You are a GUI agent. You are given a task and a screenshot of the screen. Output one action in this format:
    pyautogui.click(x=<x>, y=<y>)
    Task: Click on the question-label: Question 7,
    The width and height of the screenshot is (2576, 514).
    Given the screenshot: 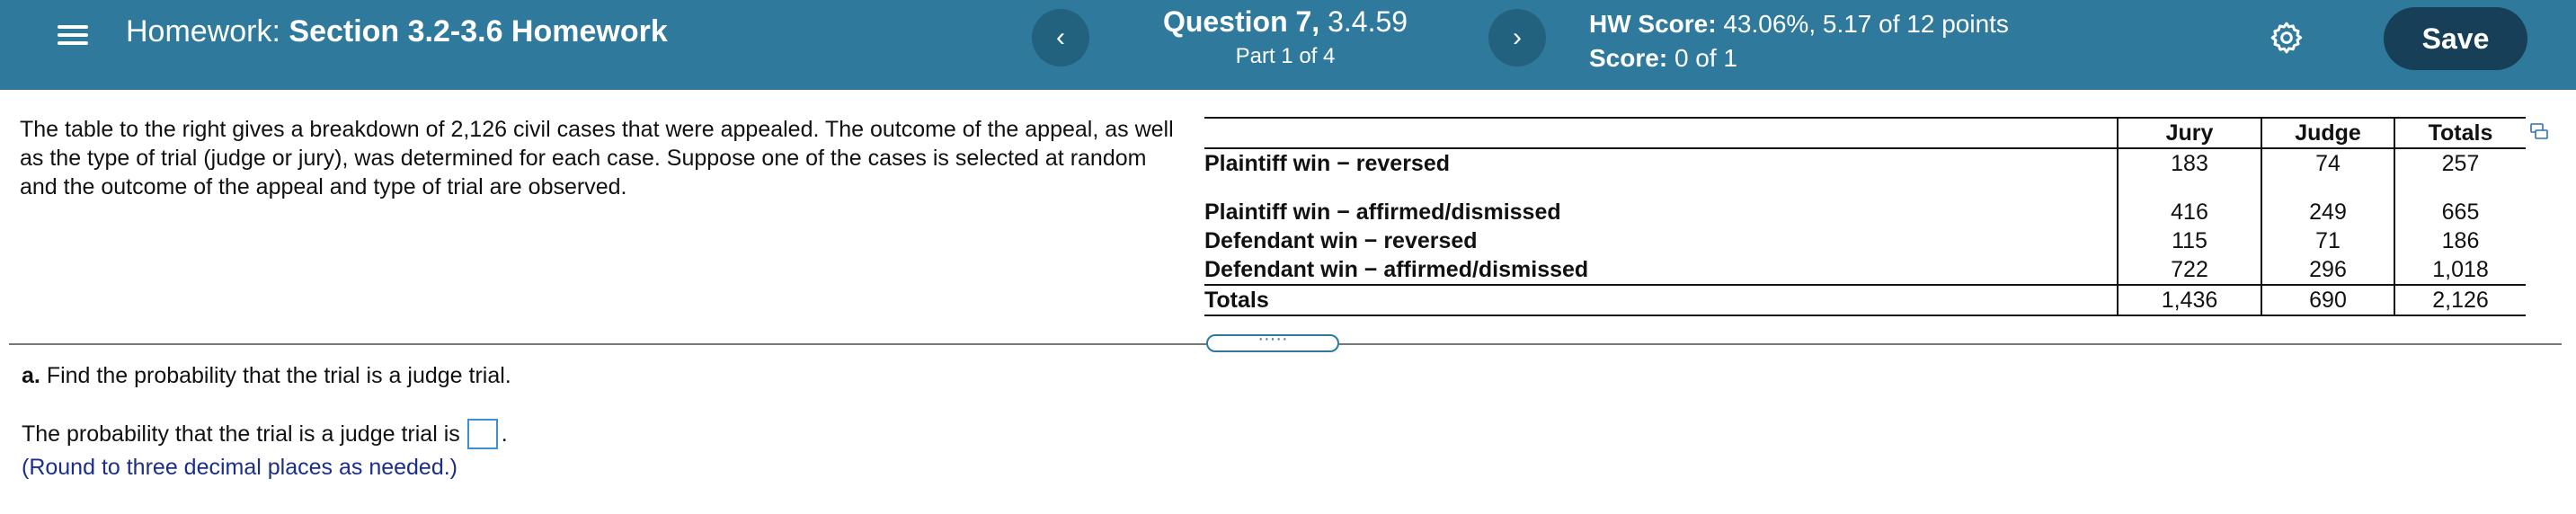 What is the action you would take?
    pyautogui.click(x=1241, y=21)
    